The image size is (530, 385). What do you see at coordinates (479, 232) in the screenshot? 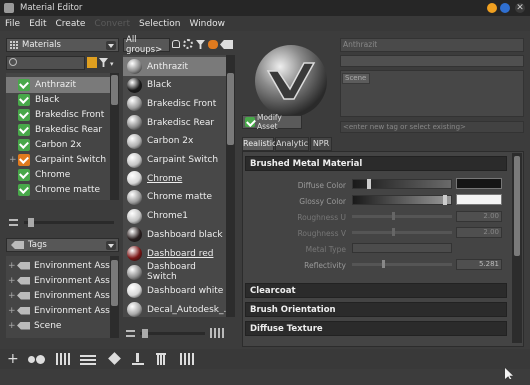
I see `roughness-v-value: 2.00` at bounding box center [479, 232].